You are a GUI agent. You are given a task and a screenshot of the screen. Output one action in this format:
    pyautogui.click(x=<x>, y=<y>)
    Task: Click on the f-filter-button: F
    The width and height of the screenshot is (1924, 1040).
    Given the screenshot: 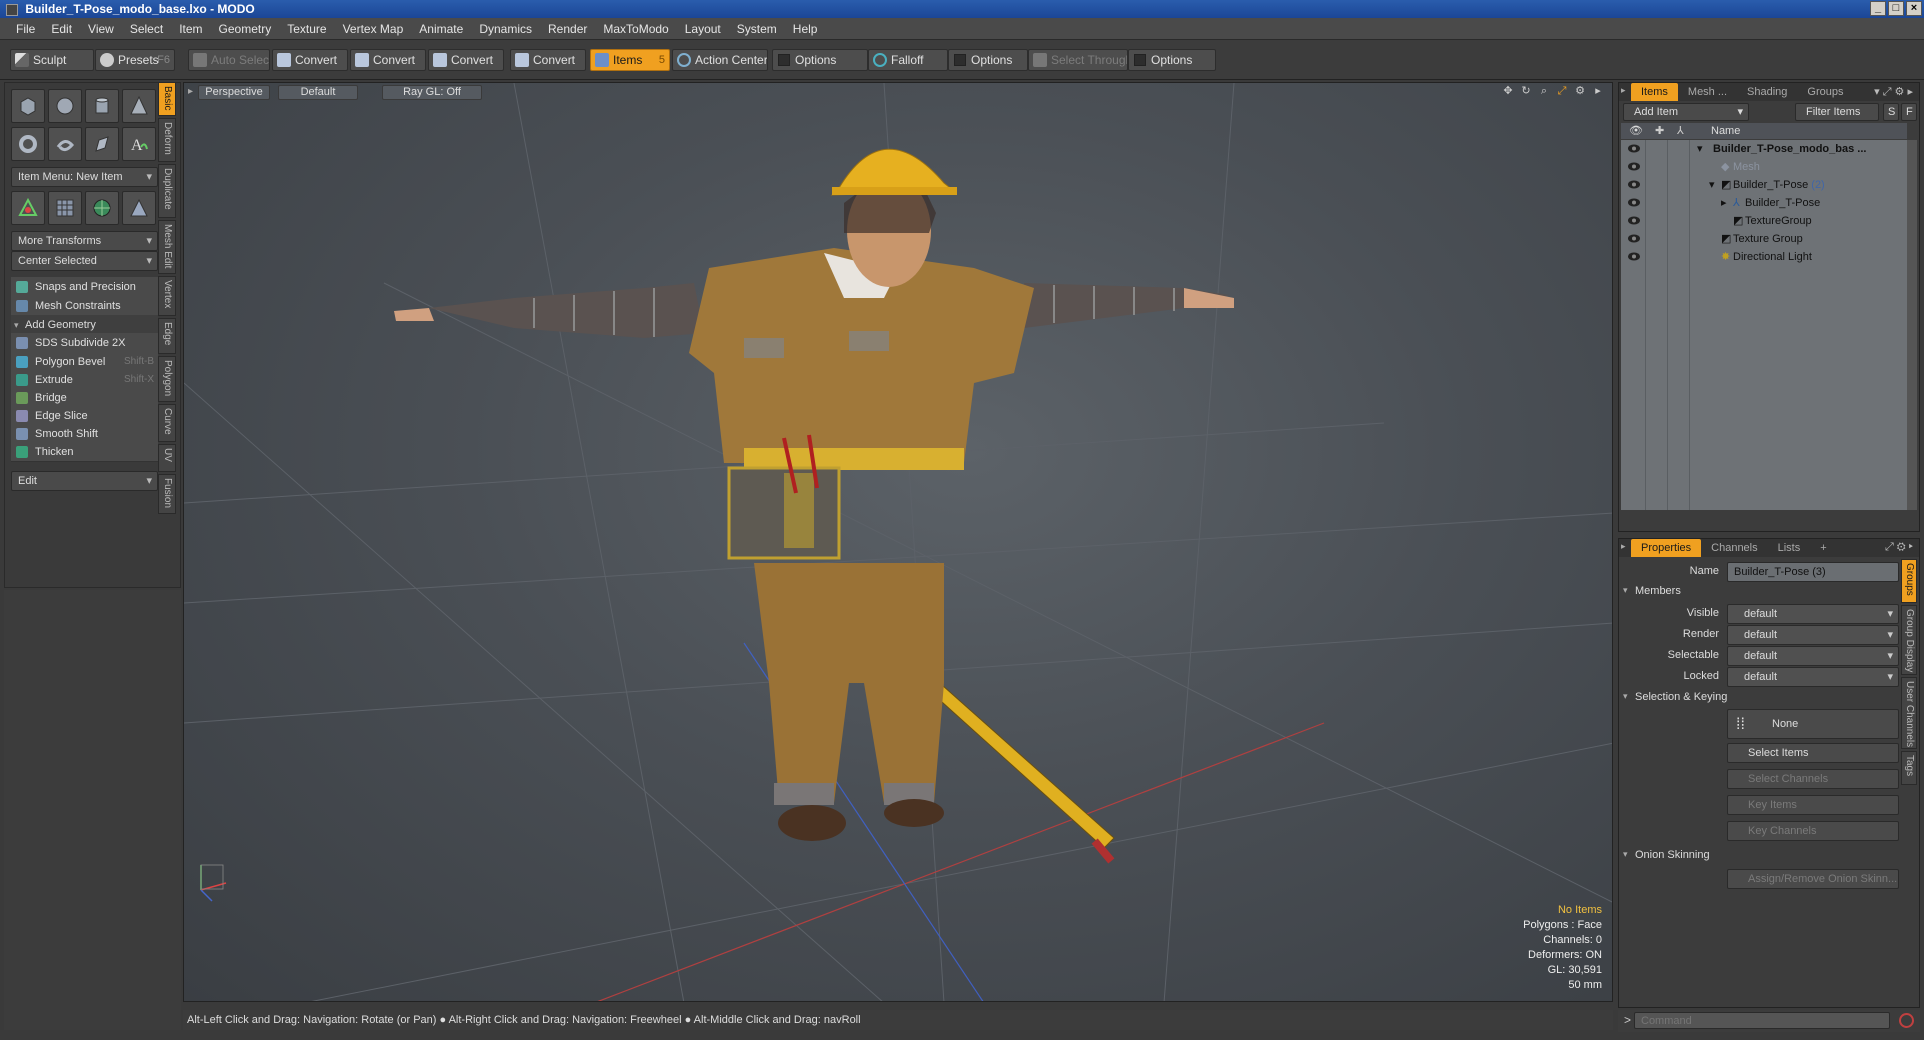 What is the action you would take?
    pyautogui.click(x=1909, y=112)
    